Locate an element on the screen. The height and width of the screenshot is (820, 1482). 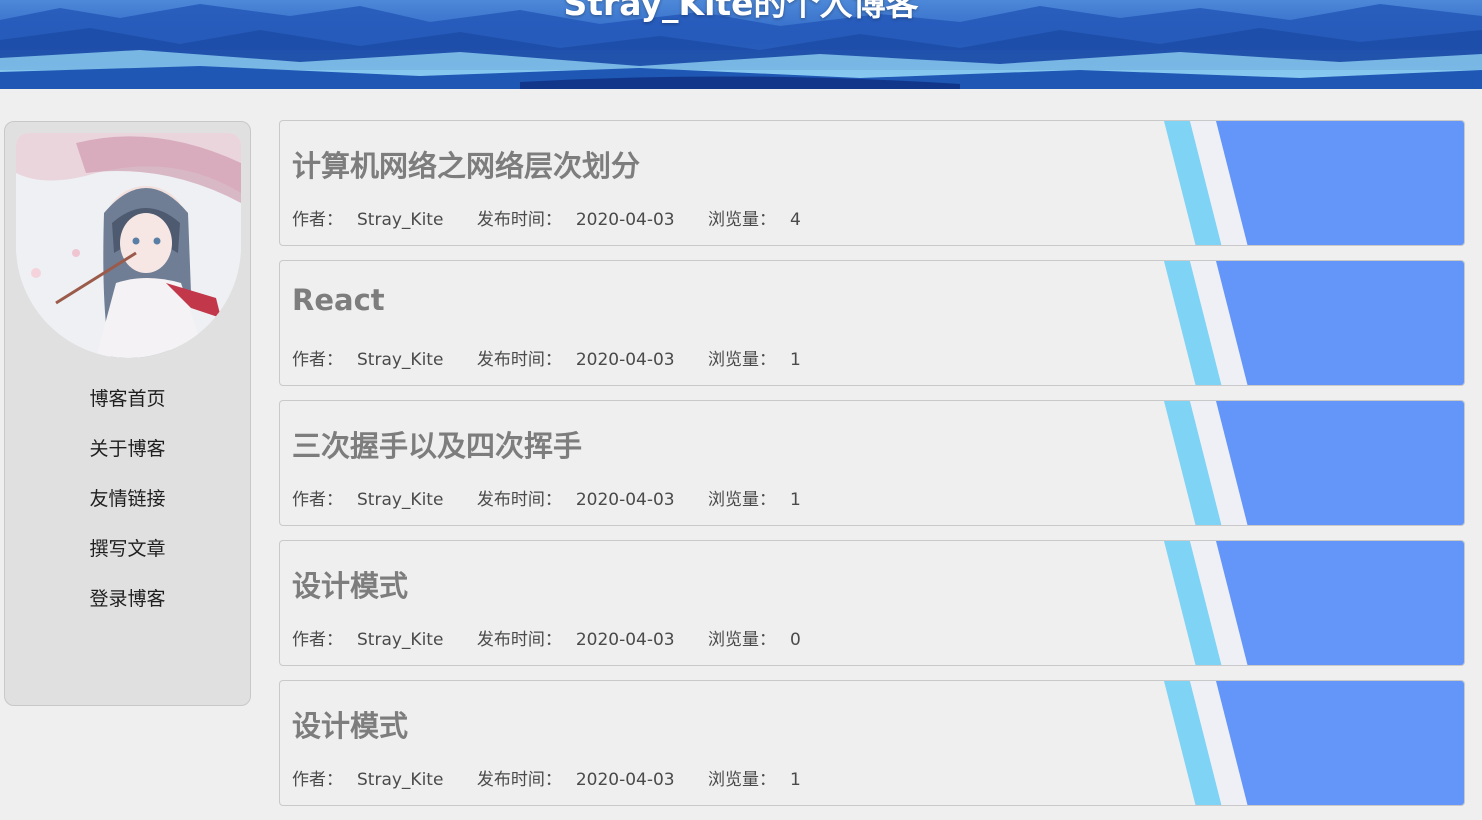
post-title: 三次握手以及四次挥手 is located at coordinates (437, 444).